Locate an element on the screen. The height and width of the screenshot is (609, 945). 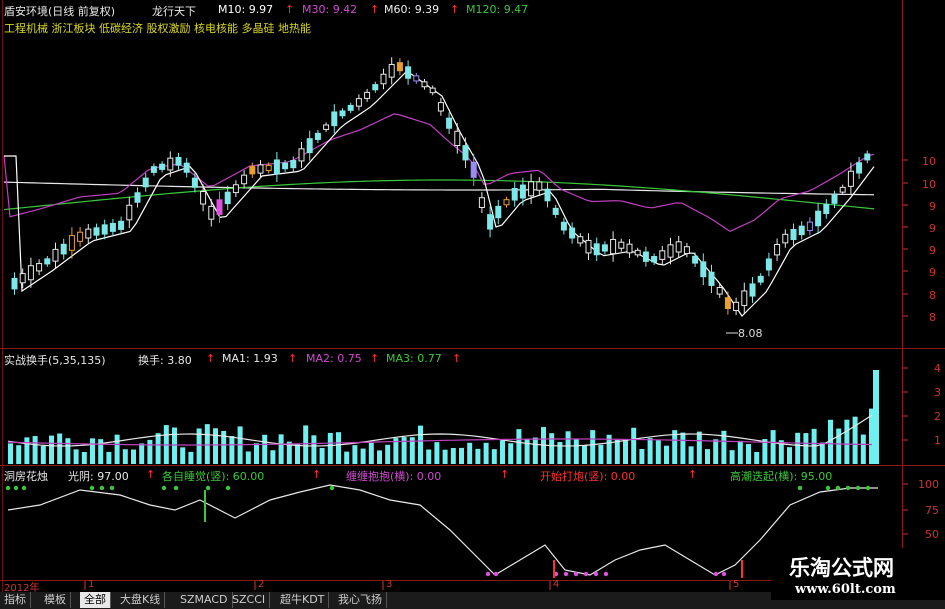
concept-tags: 工程机械 浙江板块 低碳经济 股权激励 核电核能 多晶硅 地热能 is located at coordinates (157, 28).